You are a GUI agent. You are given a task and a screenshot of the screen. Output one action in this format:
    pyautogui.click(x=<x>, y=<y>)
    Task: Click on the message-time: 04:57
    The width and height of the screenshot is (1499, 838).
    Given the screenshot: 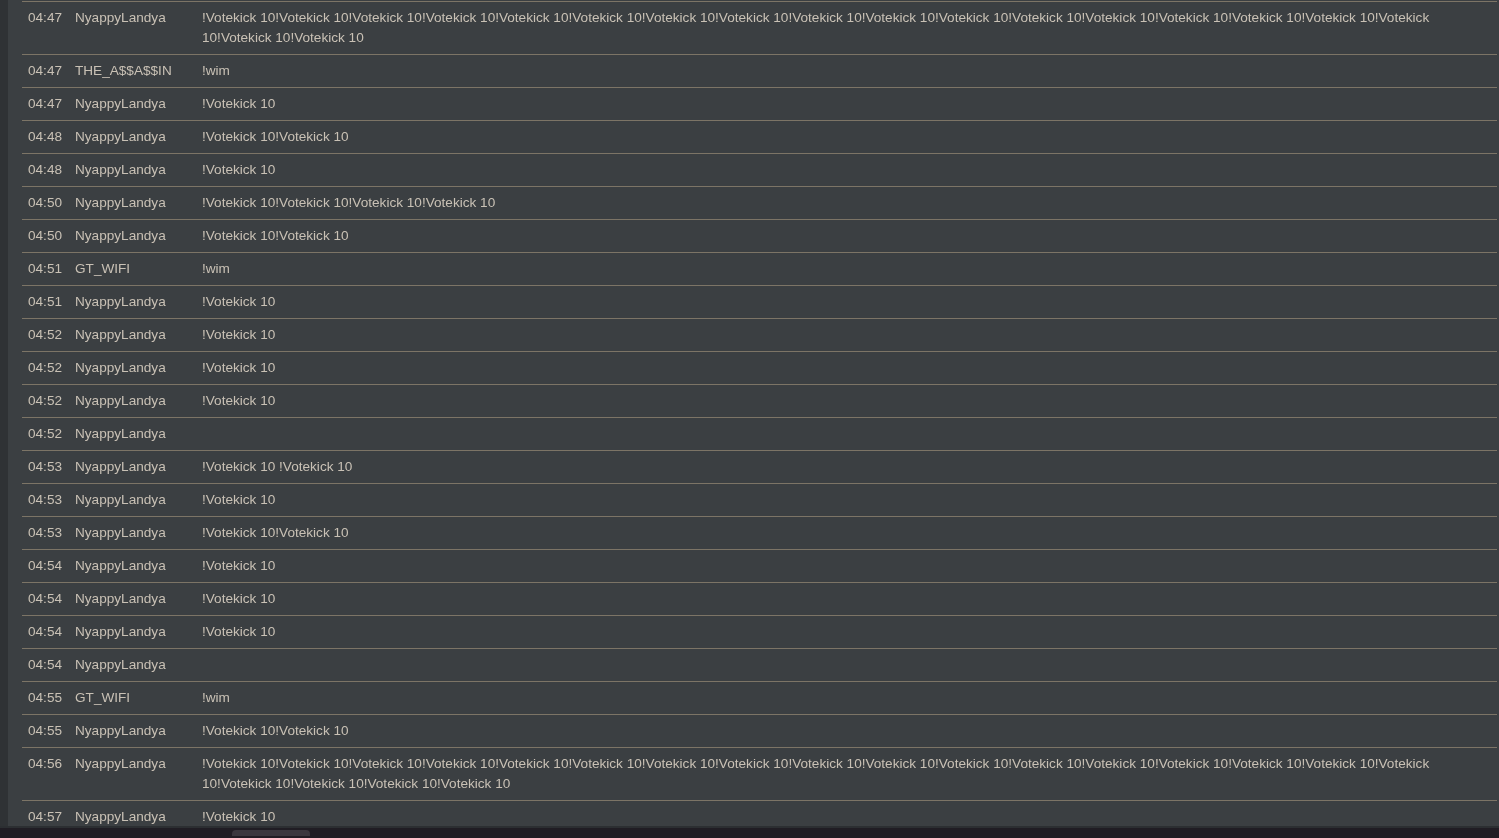 What is the action you would take?
    pyautogui.click(x=45, y=816)
    